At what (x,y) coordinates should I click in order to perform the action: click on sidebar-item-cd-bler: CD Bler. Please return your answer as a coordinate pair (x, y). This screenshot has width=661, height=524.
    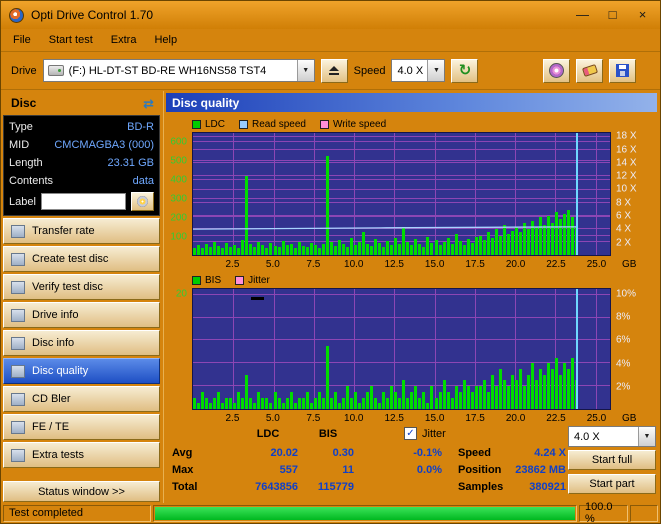
    Looking at the image, I should click on (81, 399).